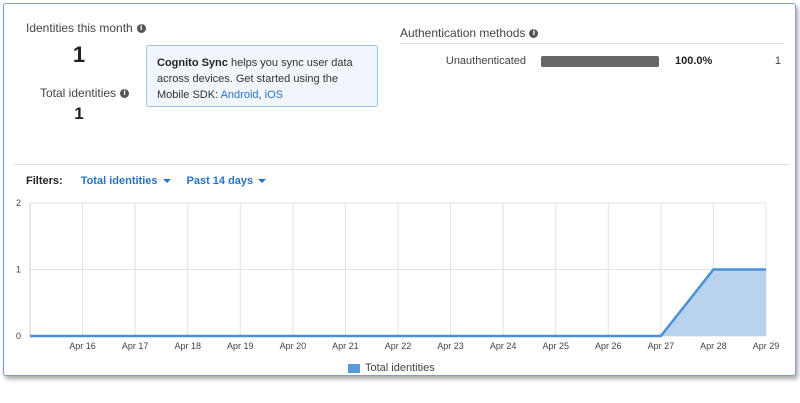  I want to click on section-divider, so click(401, 164).